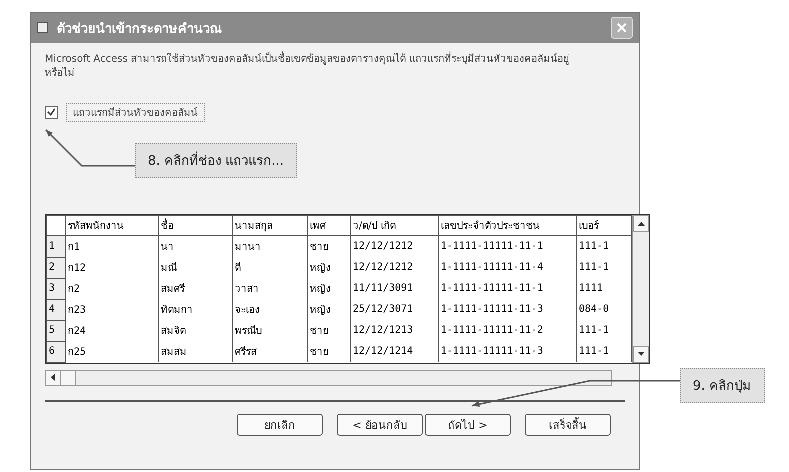  Describe the element at coordinates (270, 330) in the screenshot. I see `table-cell: พรณีบ` at that location.